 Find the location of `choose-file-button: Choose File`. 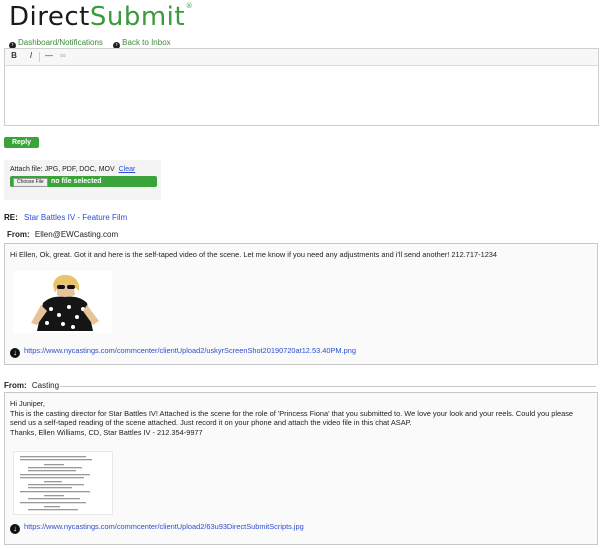

choose-file-button: Choose File is located at coordinates (30, 182).